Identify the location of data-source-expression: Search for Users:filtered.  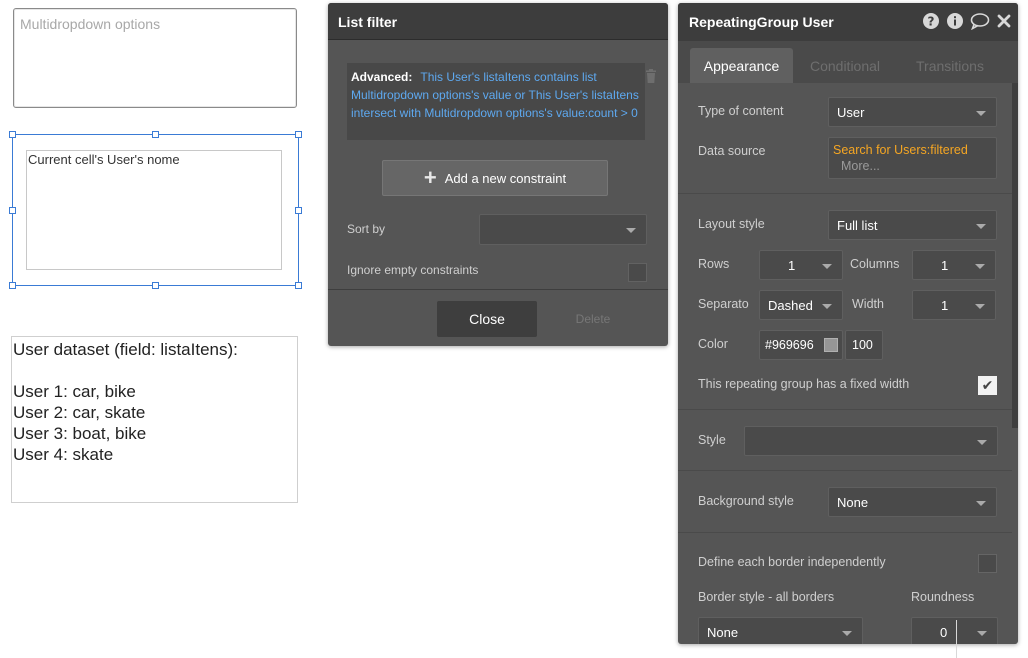
(912, 150).